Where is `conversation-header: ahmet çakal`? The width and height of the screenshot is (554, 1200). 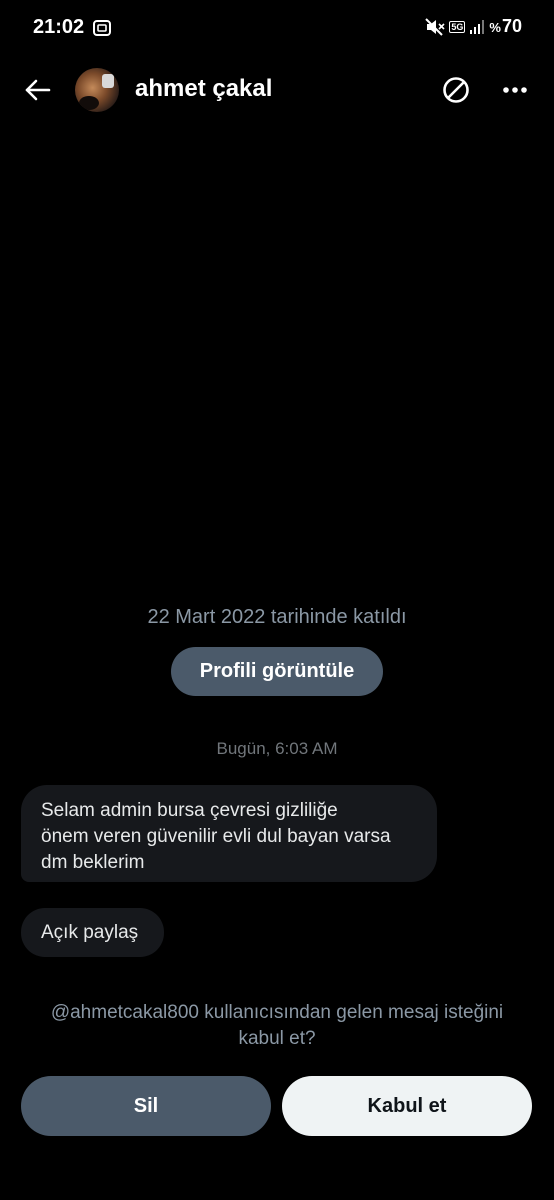
conversation-header: ahmet çakal is located at coordinates (277, 90).